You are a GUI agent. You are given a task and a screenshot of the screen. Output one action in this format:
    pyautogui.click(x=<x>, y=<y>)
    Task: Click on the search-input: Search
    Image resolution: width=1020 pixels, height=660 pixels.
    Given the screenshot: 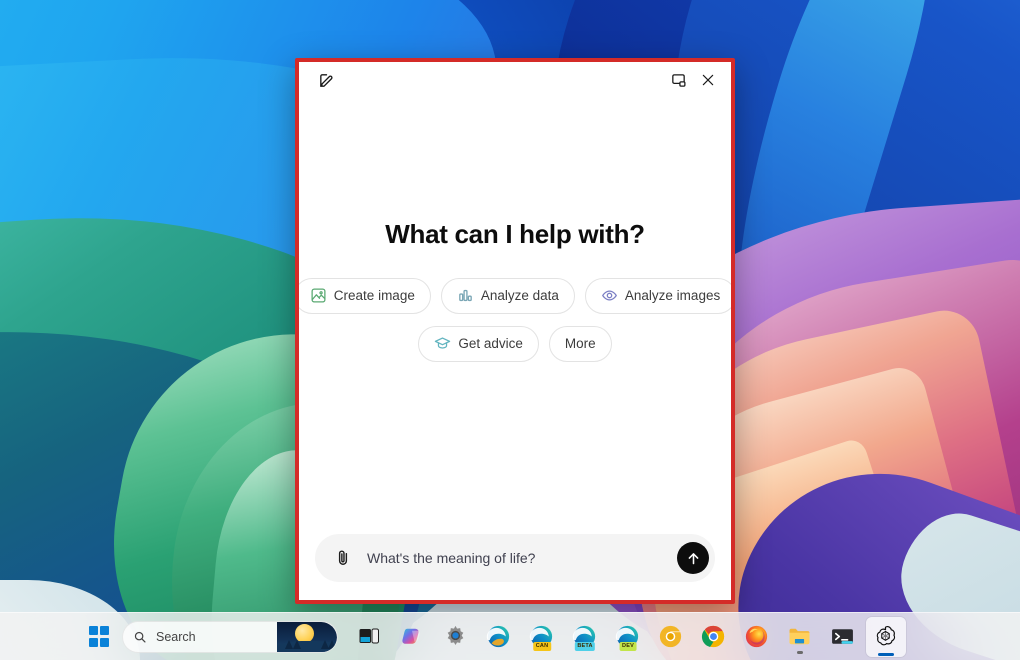 What is the action you would take?
    pyautogui.click(x=230, y=636)
    